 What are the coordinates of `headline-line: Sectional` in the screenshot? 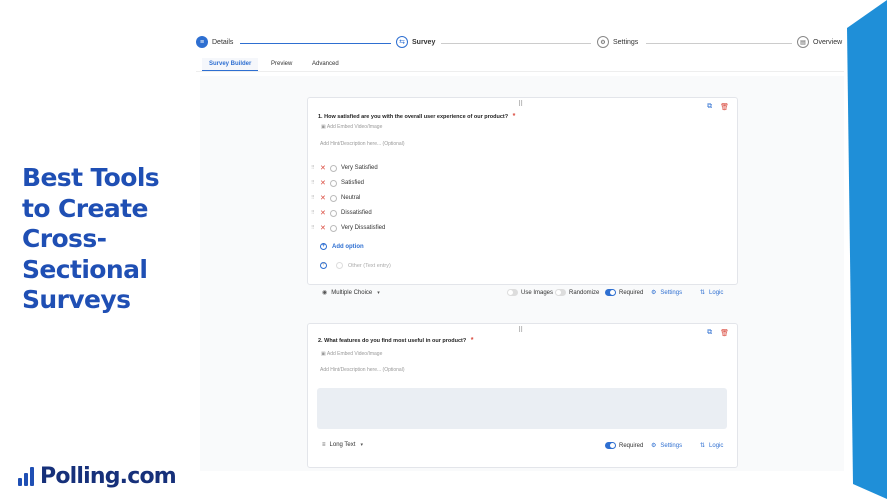 It's located at (85, 269).